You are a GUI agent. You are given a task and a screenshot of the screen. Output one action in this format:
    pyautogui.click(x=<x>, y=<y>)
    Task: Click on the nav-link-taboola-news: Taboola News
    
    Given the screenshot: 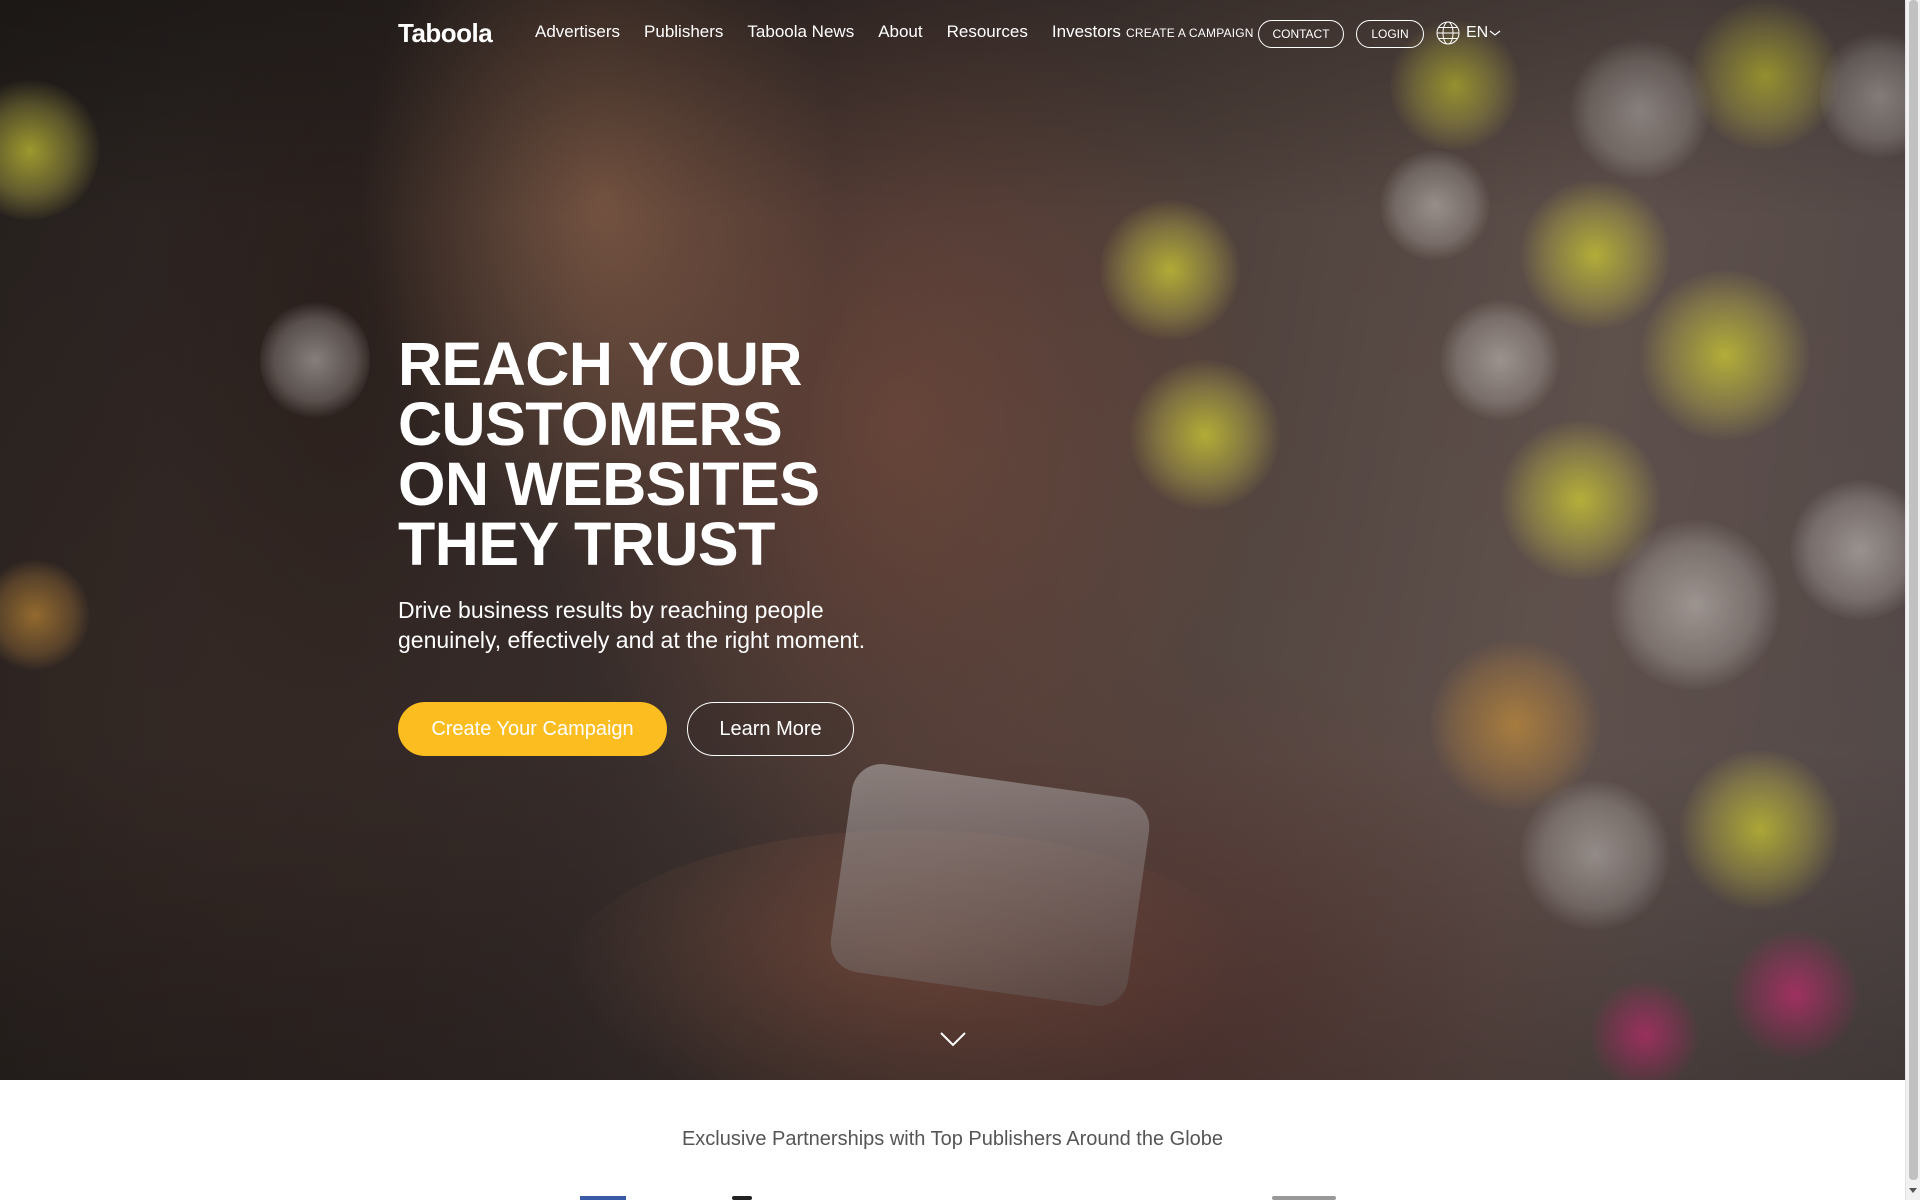 What is the action you would take?
    pyautogui.click(x=800, y=32)
    